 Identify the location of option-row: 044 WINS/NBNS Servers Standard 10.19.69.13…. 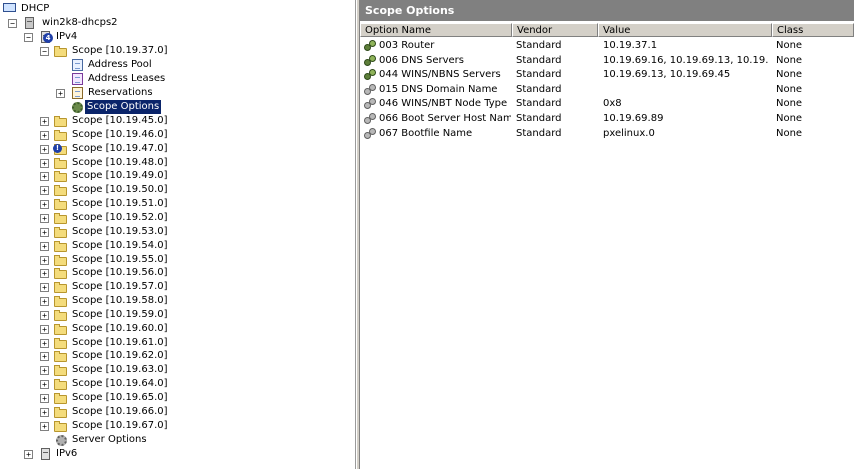
(607, 75).